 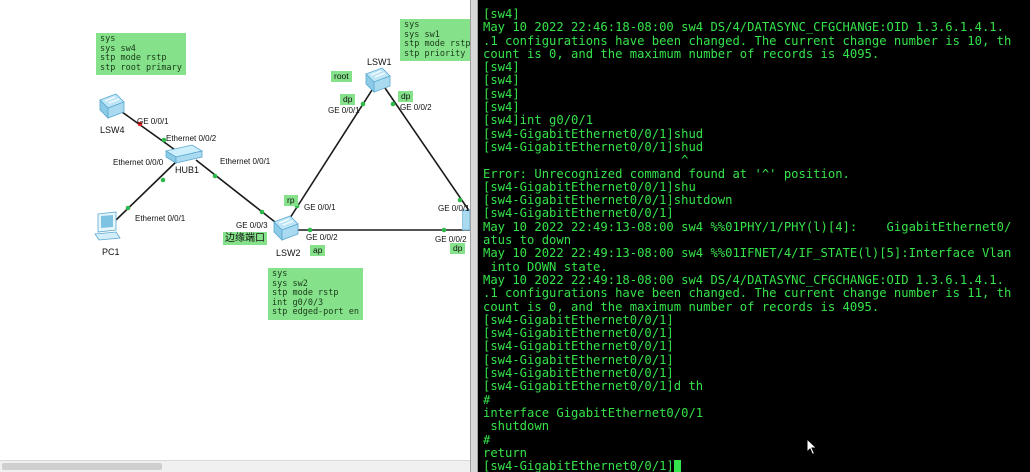 I want to click on note-sw1-config: sys sys sw1 stp mode rstp stp priority, so click(x=435, y=40).